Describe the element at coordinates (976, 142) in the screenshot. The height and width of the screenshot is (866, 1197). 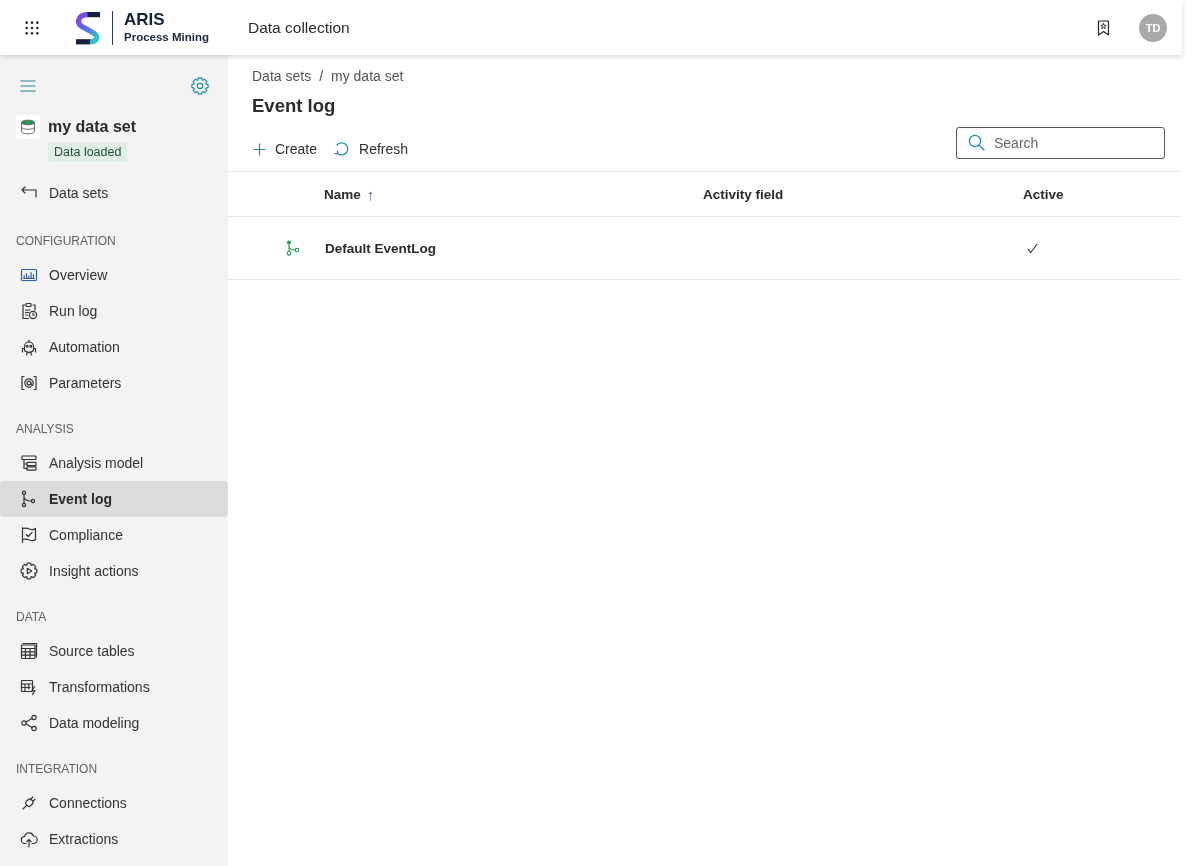
I see `search-icon` at that location.